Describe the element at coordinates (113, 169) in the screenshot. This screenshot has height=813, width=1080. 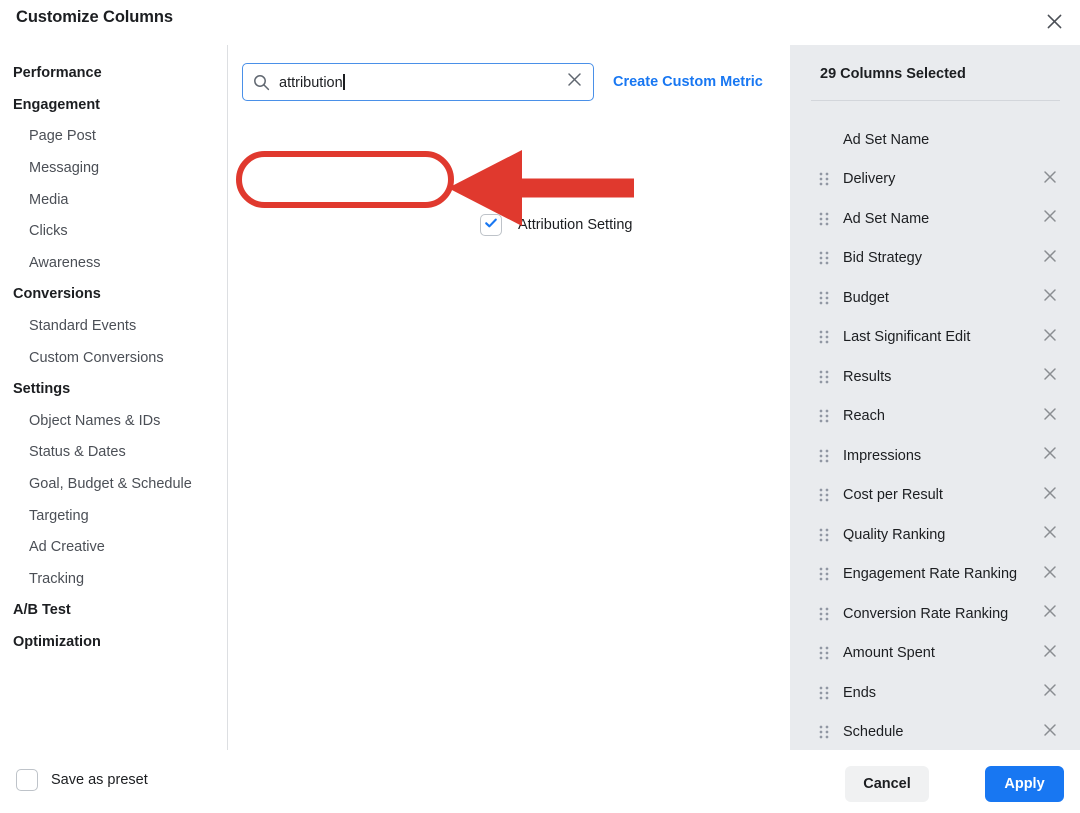
I see `sidebar-item-messaging: Messaging` at that location.